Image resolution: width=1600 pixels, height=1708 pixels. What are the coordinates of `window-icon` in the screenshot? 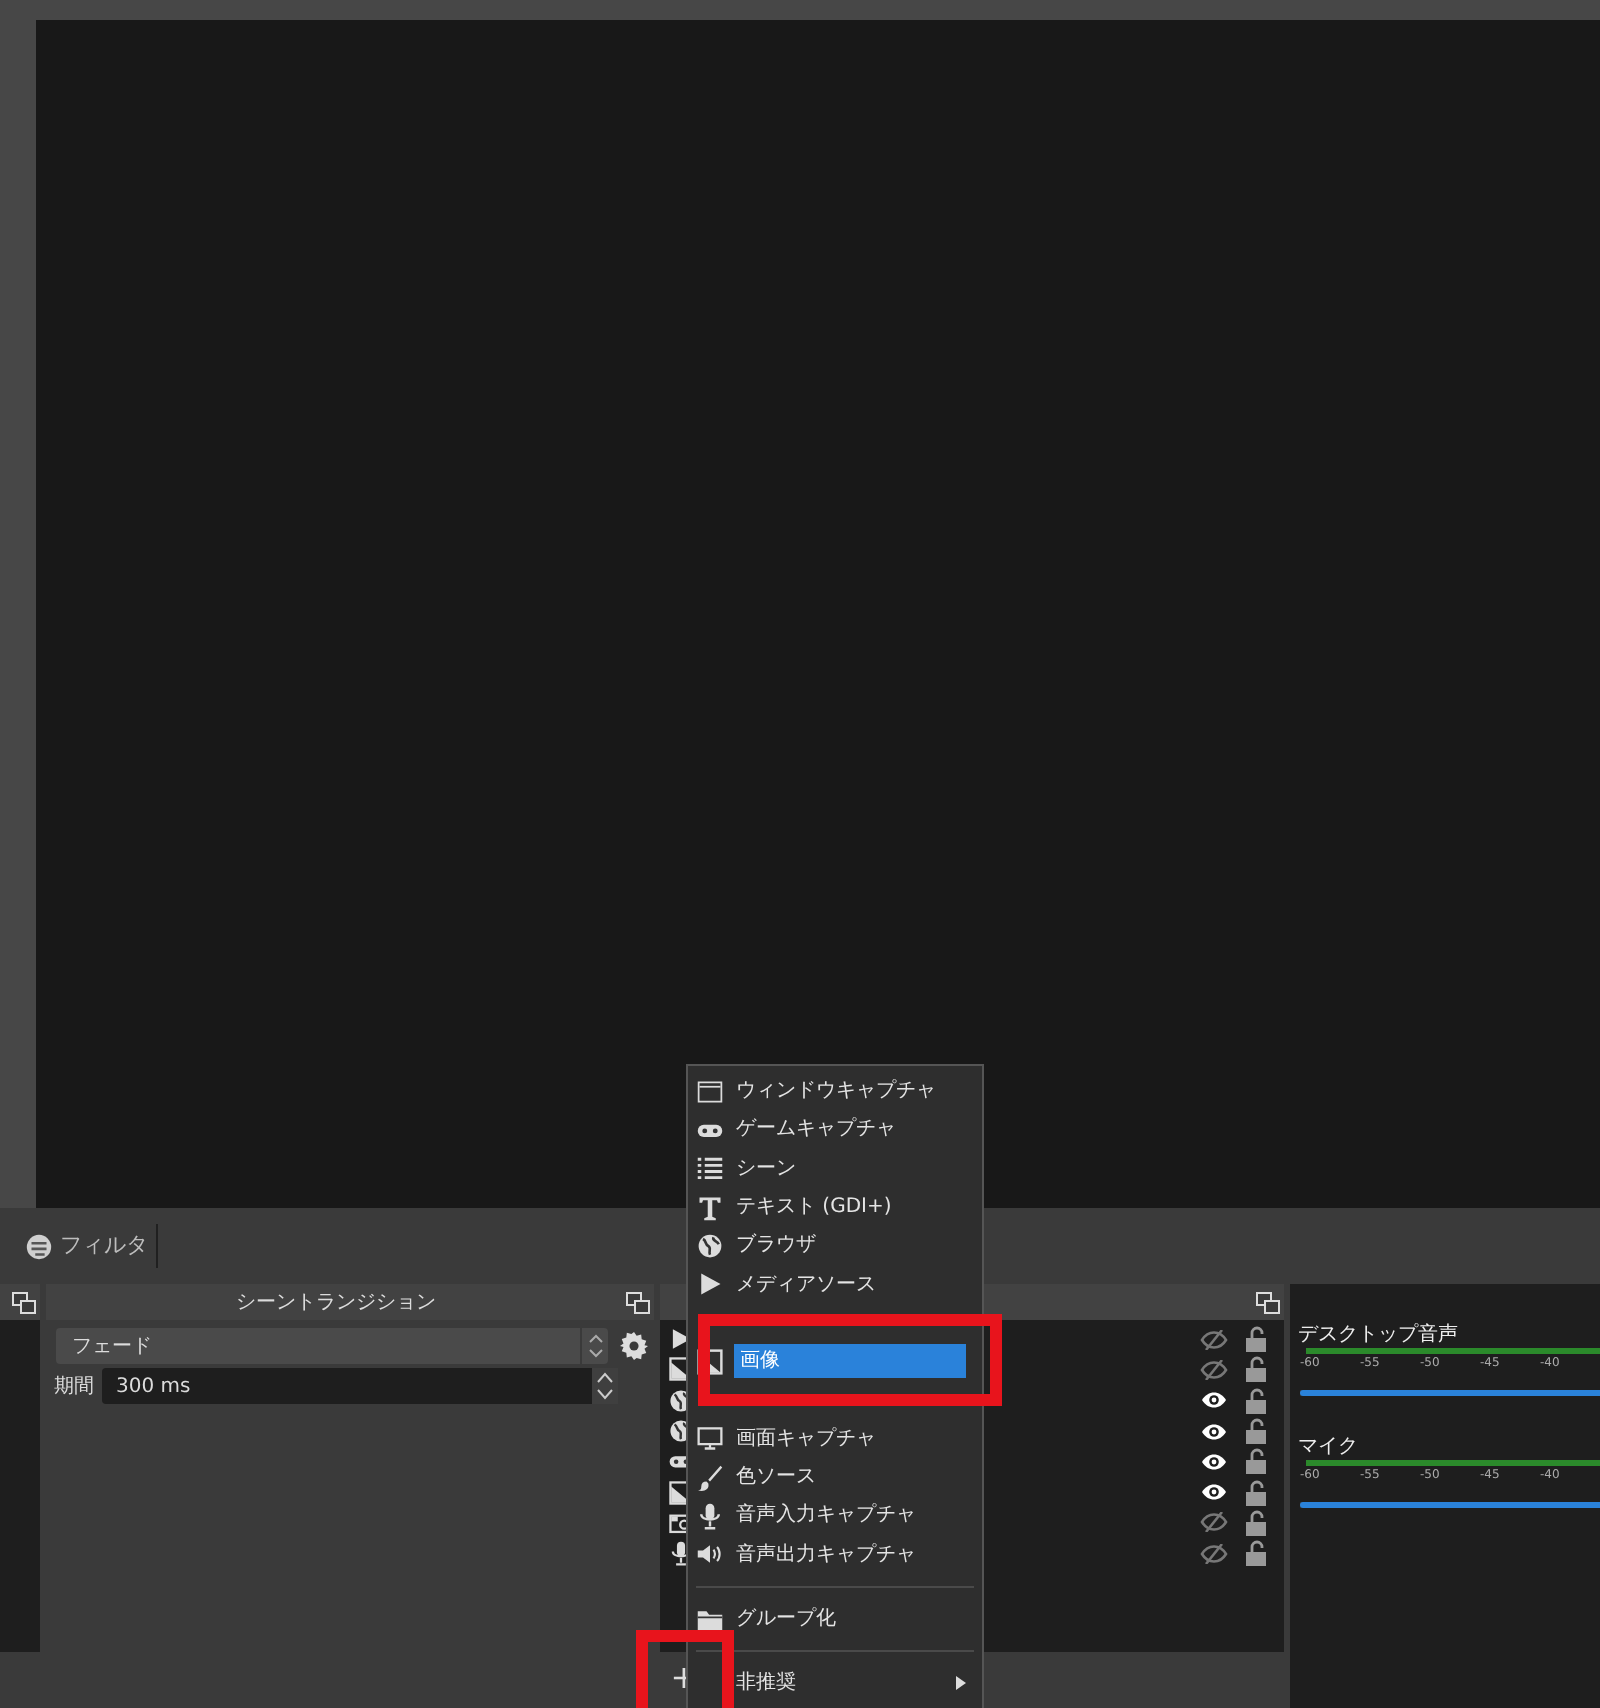 It's located at (710, 1091).